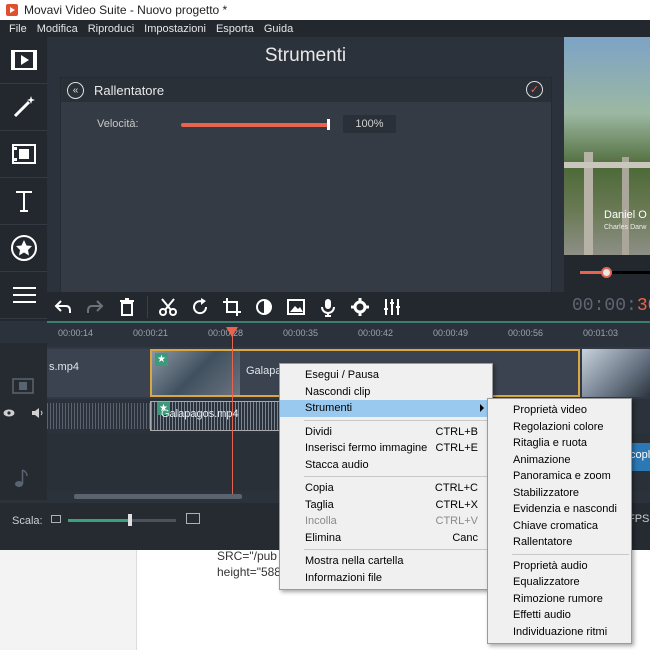 The width and height of the screenshot is (650, 650). What do you see at coordinates (386, 578) in the screenshot?
I see `context-menu-item: Informazioni file` at bounding box center [386, 578].